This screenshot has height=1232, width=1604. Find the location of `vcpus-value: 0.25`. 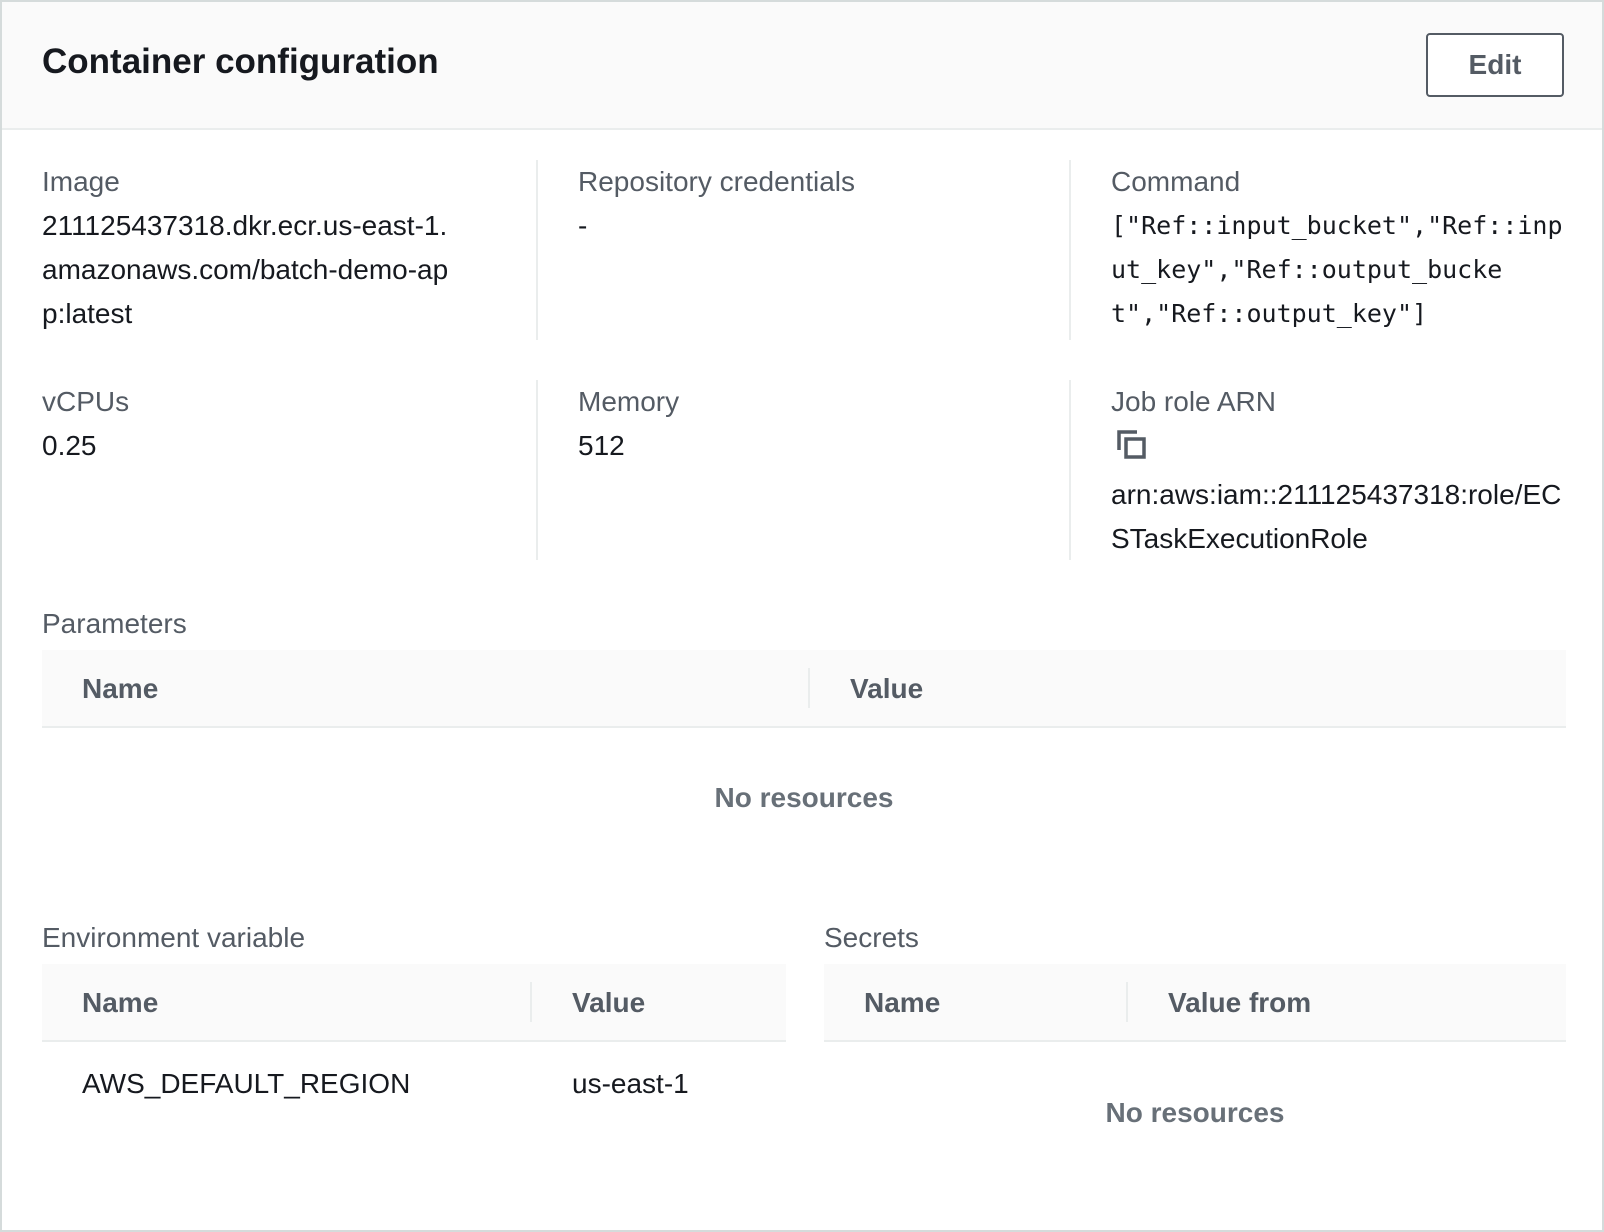

vcpus-value: 0.25 is located at coordinates (69, 445).